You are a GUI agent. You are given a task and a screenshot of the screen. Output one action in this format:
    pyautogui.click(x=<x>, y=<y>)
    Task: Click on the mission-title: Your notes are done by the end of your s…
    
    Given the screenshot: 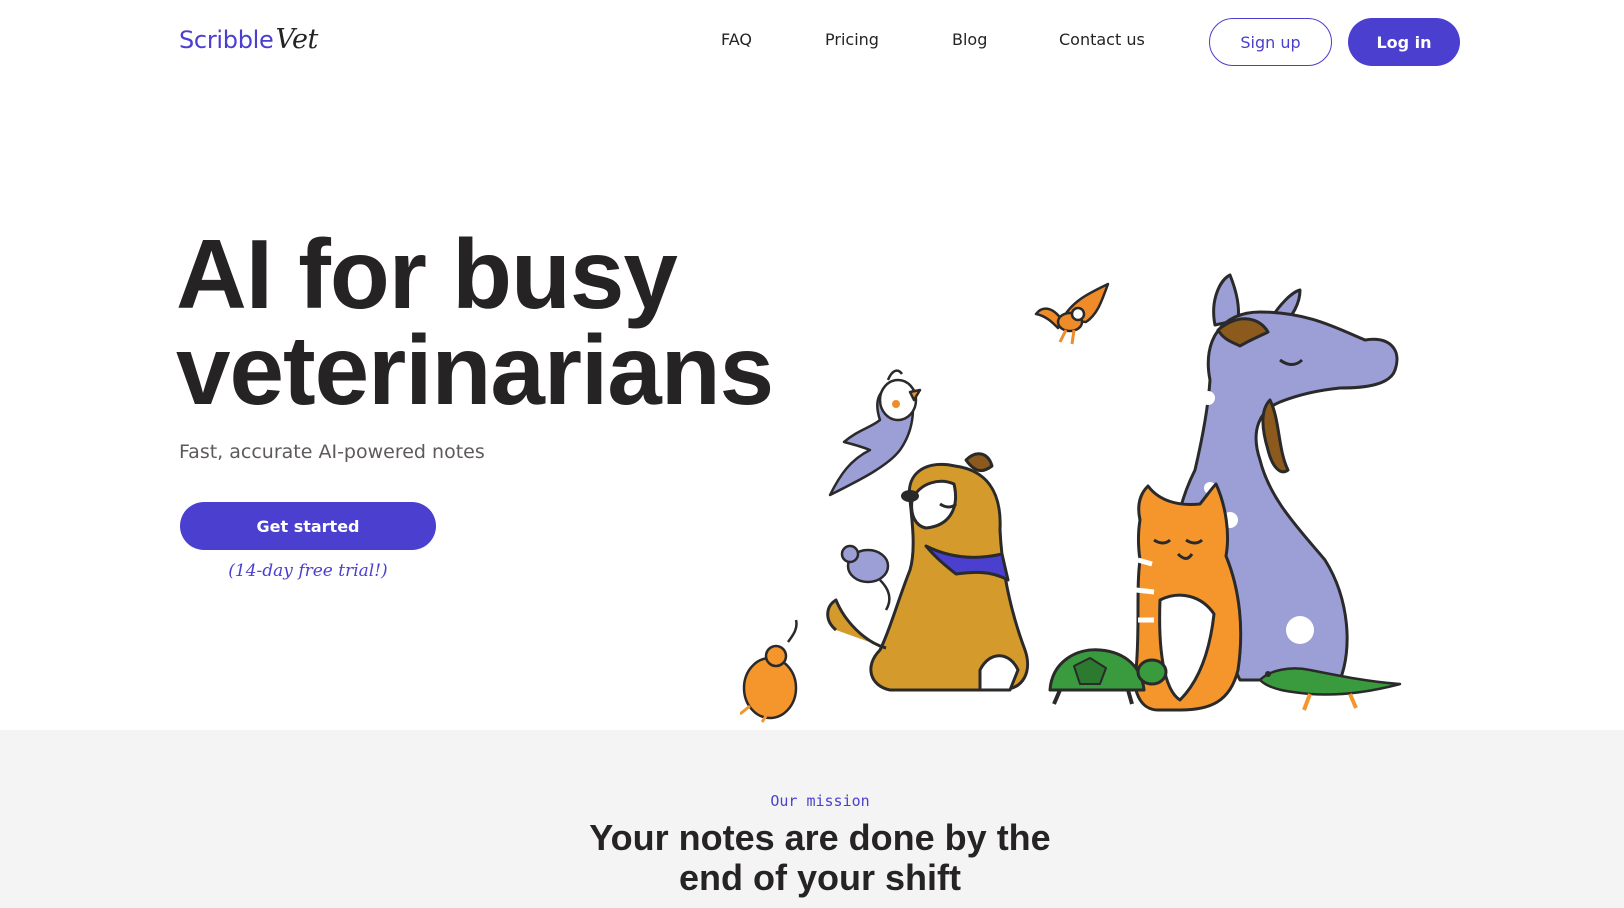 What is the action you would take?
    pyautogui.click(x=812, y=858)
    